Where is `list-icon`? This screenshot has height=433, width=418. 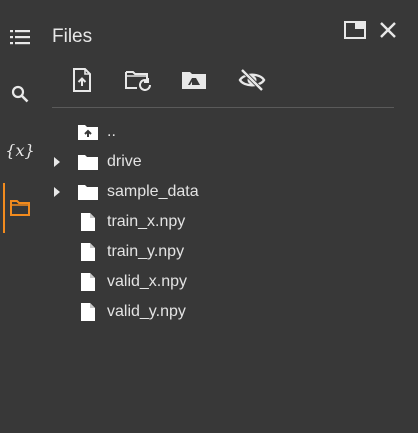 list-icon is located at coordinates (20, 37).